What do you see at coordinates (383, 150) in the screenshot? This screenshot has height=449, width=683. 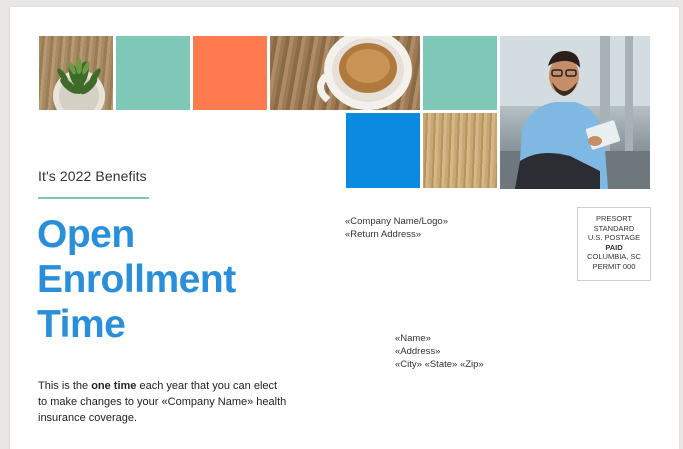 I see `blue-color-block` at bounding box center [383, 150].